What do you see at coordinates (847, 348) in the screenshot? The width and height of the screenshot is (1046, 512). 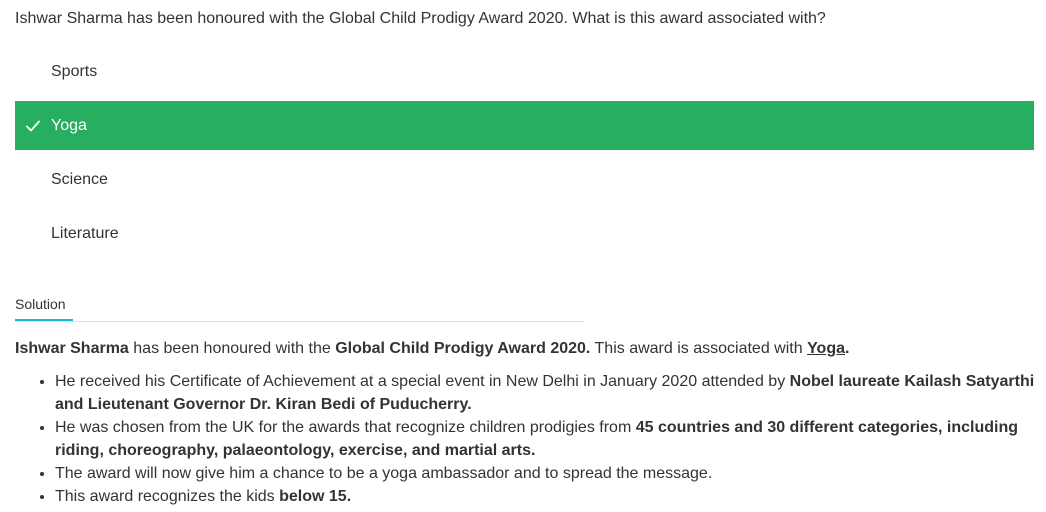 I see `answer-period: .` at bounding box center [847, 348].